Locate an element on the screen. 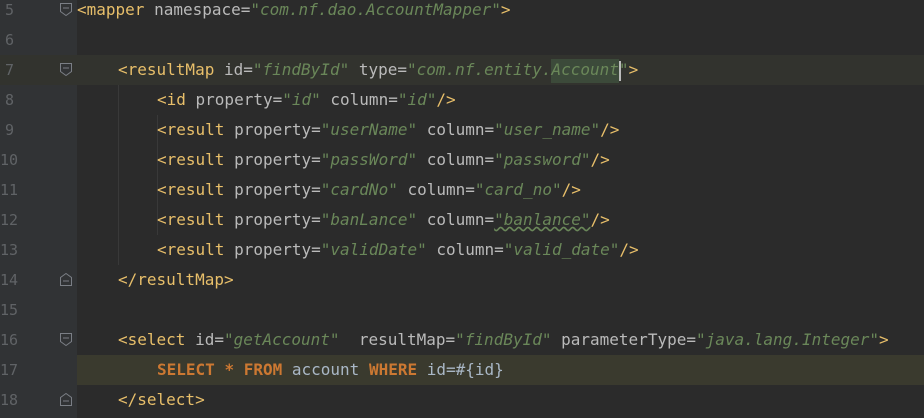 The height and width of the screenshot is (418, 924). code-token: parameterType= is located at coordinates (623, 339).